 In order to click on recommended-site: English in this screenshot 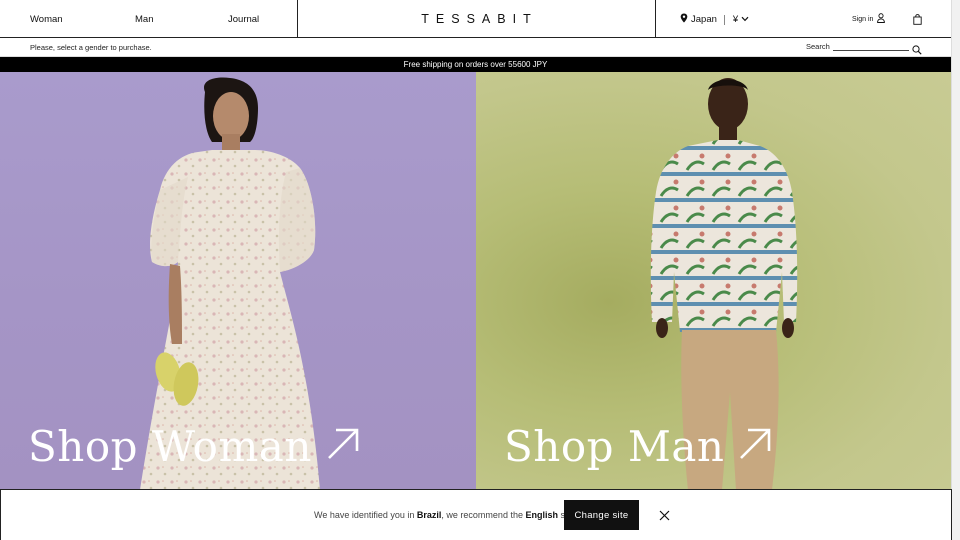, I will do `click(541, 515)`.